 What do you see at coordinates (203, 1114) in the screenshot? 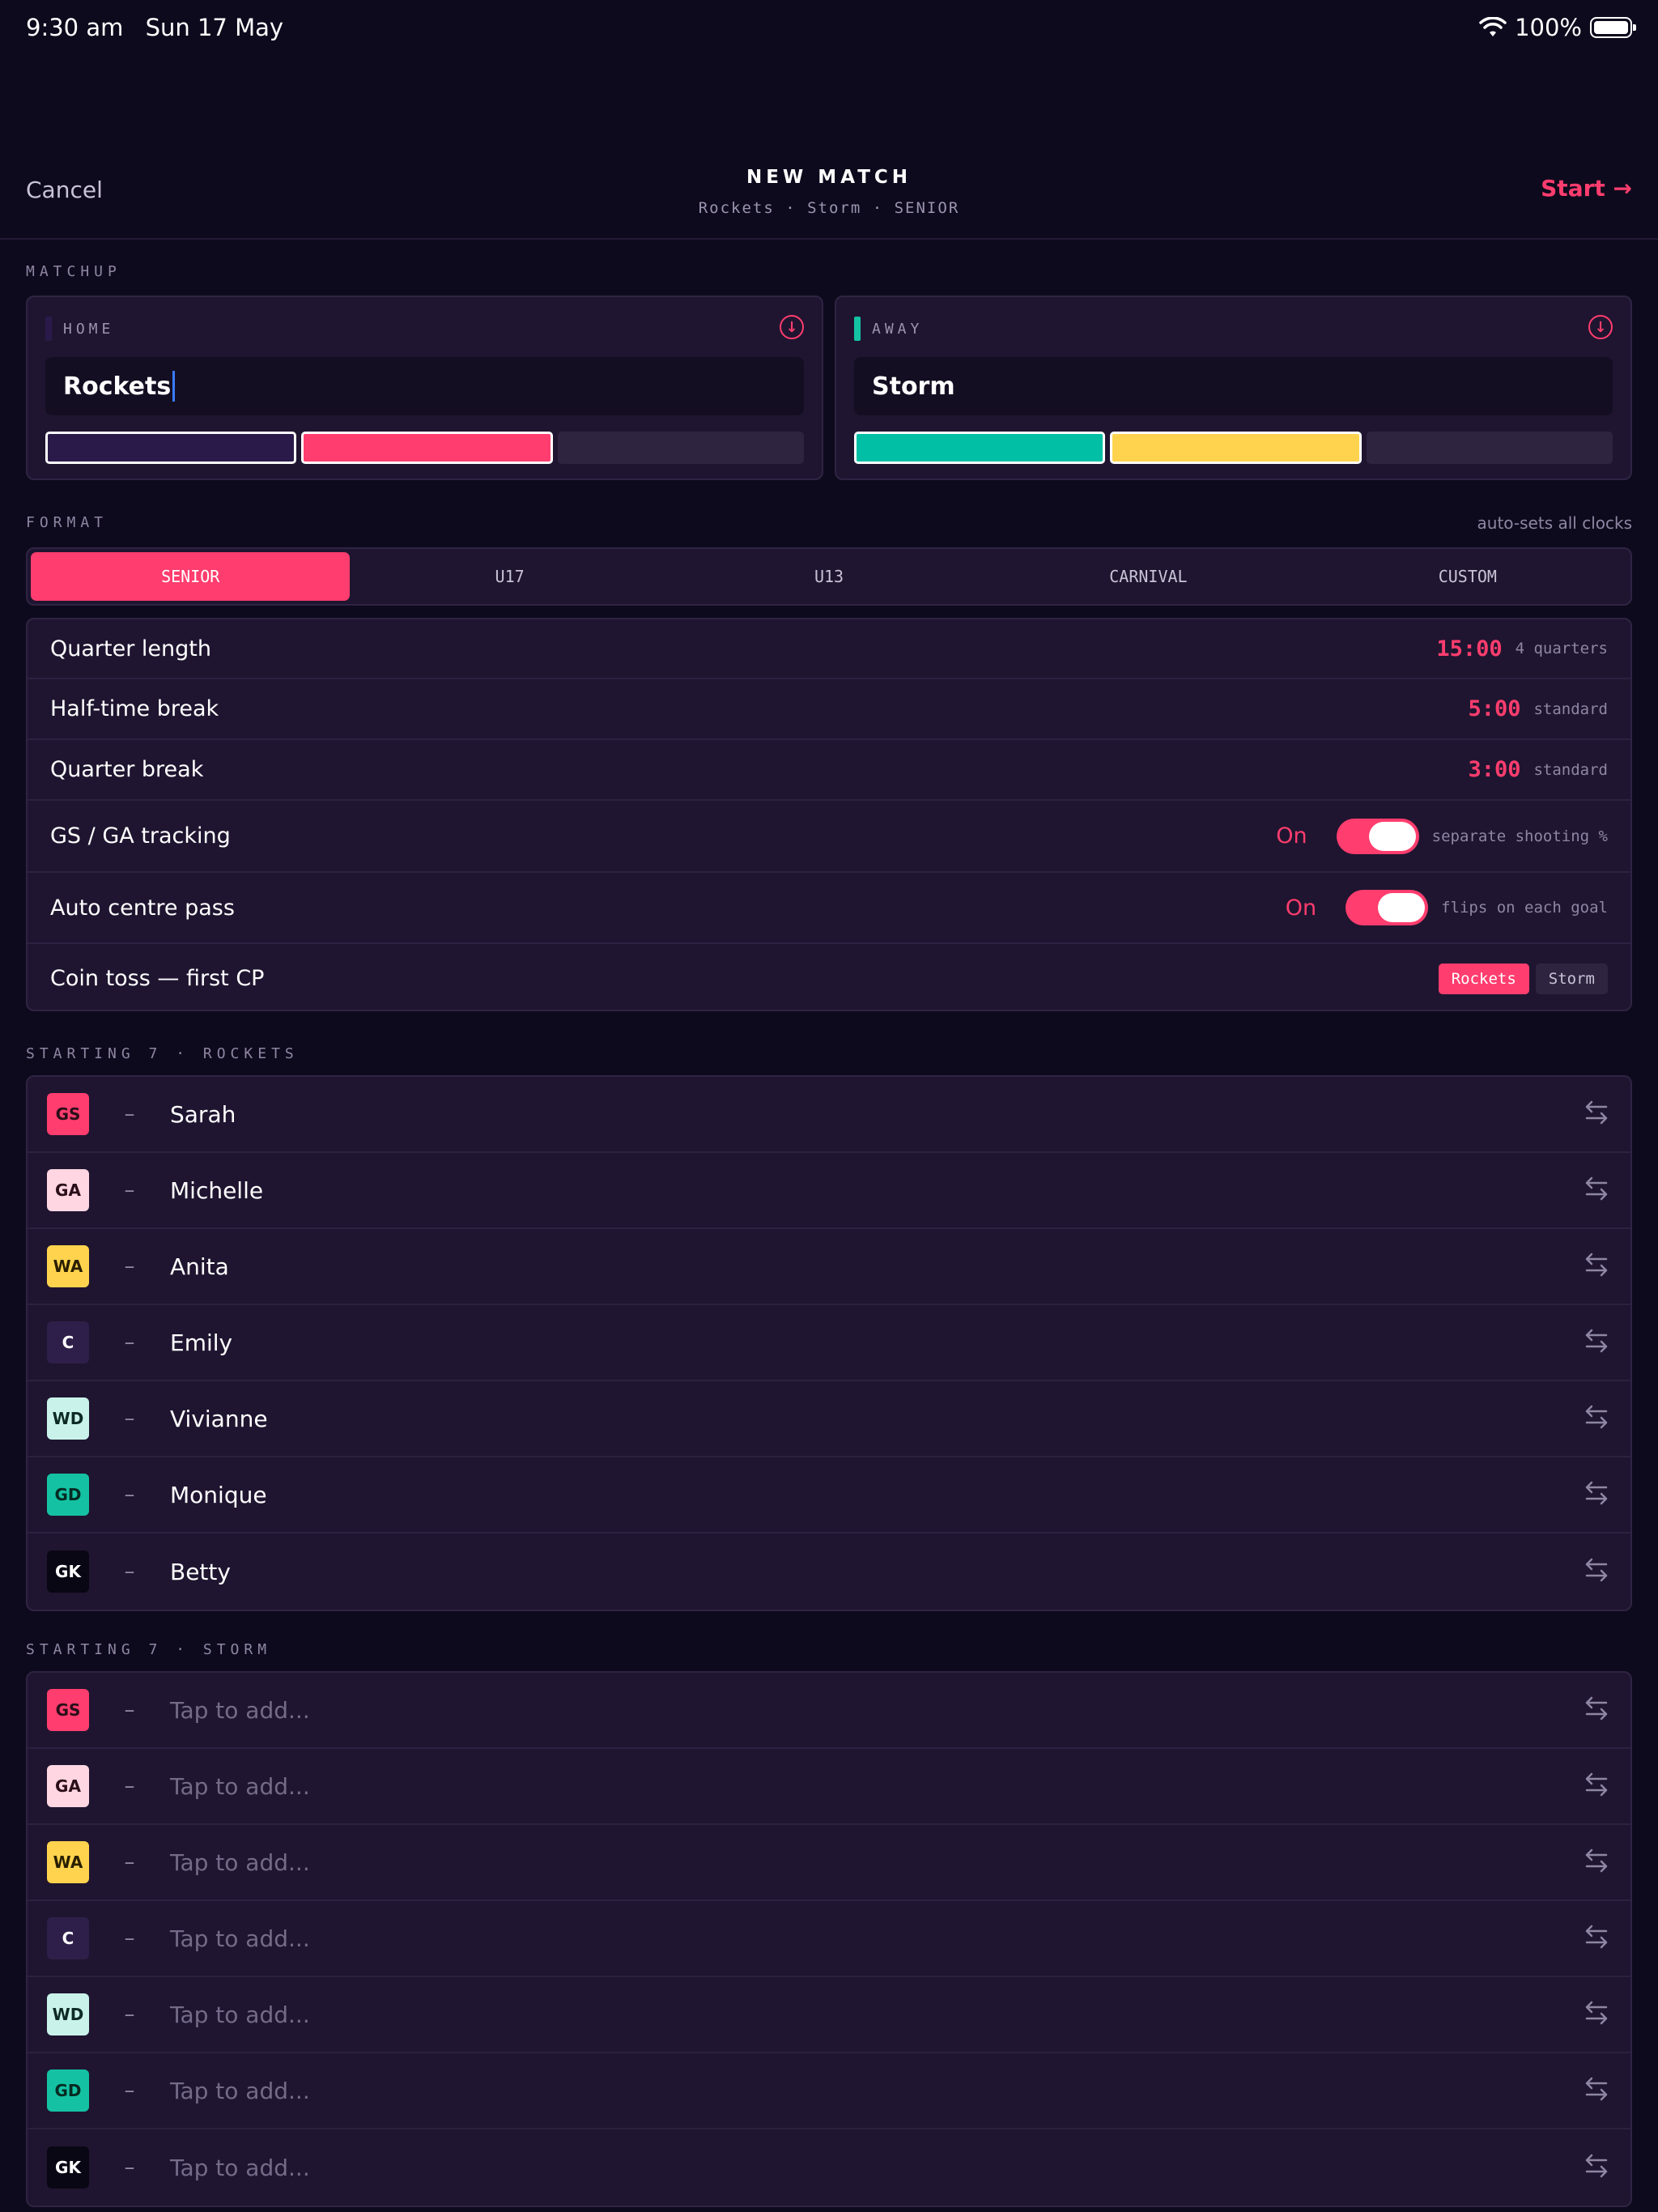
I see `player-name: Sarah` at bounding box center [203, 1114].